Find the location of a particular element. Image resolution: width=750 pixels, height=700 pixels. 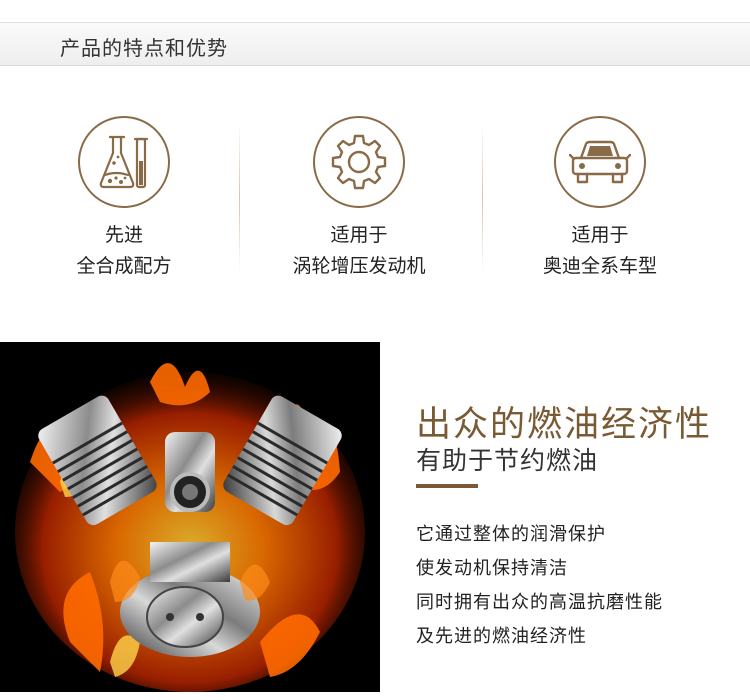

benefit-title: 出众的燃油经济性 is located at coordinates (564, 425).